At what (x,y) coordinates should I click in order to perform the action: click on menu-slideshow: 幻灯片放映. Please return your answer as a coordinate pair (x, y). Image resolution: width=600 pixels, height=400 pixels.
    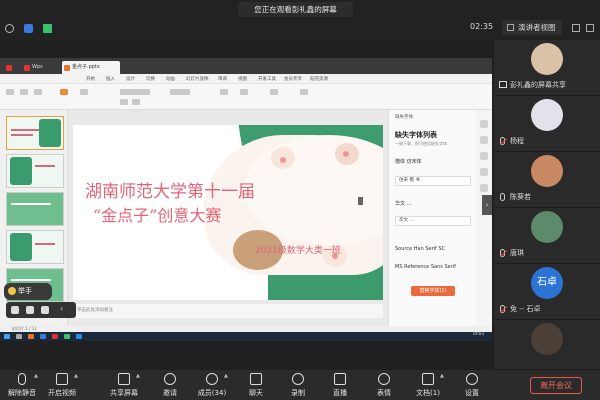
    Looking at the image, I should click on (197, 79).